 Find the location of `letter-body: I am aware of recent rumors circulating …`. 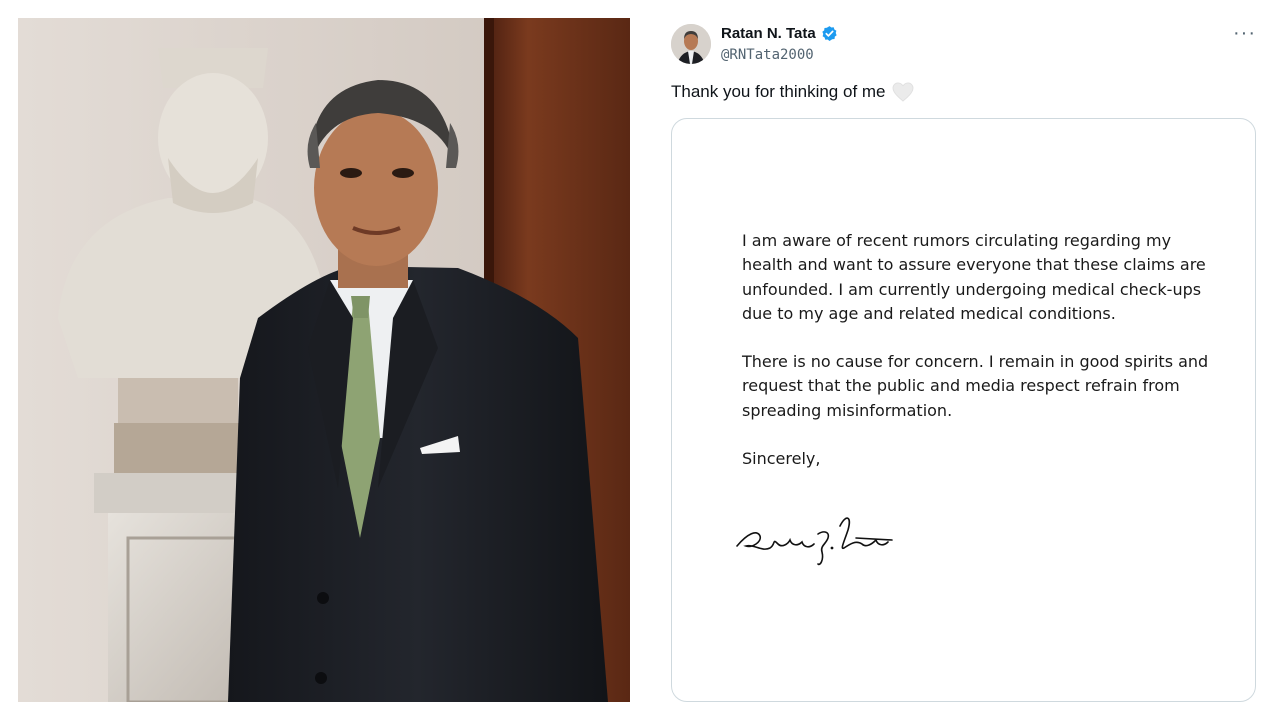

letter-body: I am aware of recent rumors circulating … is located at coordinates (977, 362).